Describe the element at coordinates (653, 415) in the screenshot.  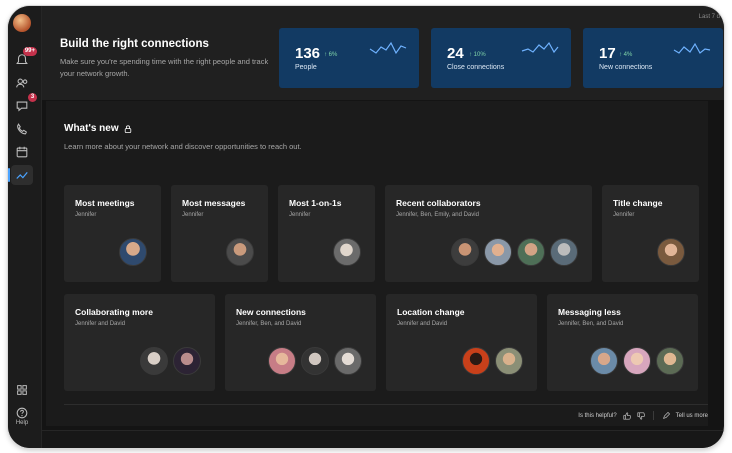
I see `separator` at that location.